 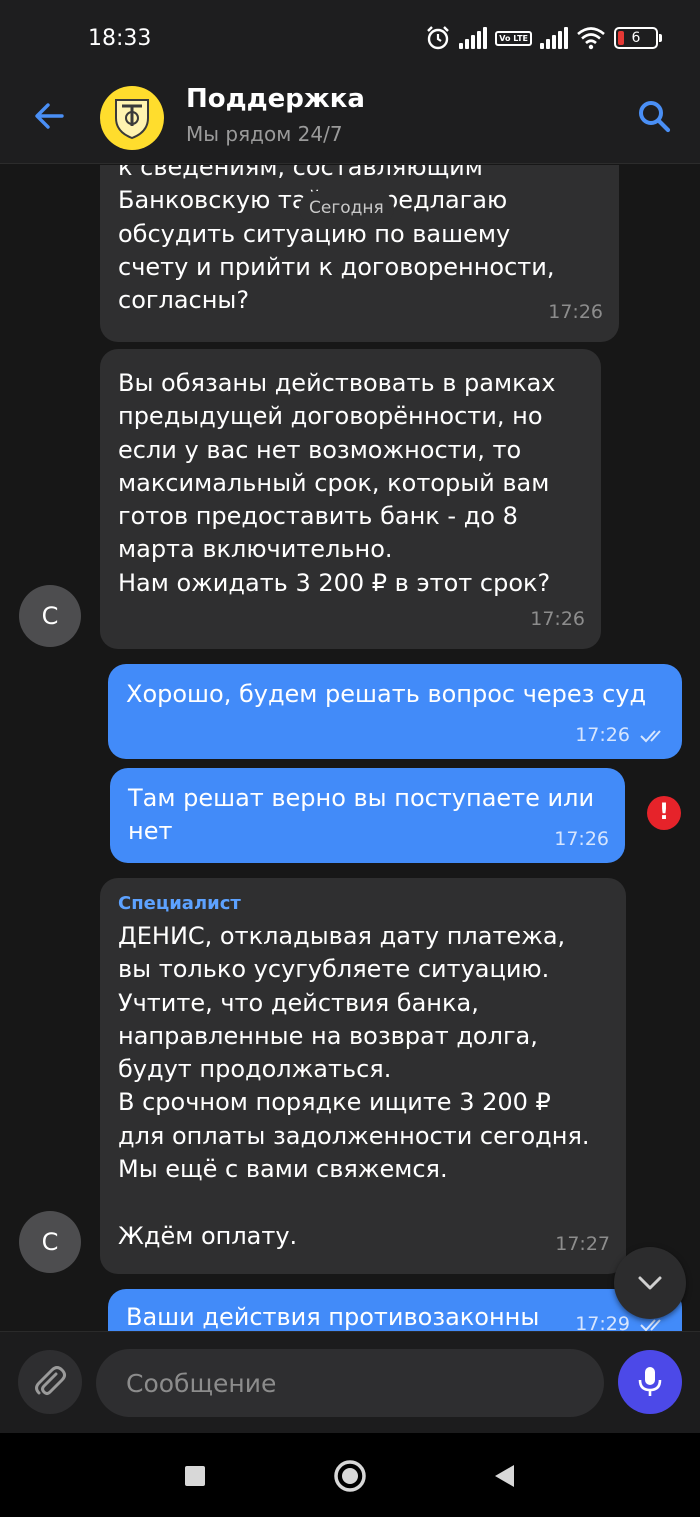 What do you see at coordinates (602, 1322) in the screenshot?
I see `message-time-value: 17:29` at bounding box center [602, 1322].